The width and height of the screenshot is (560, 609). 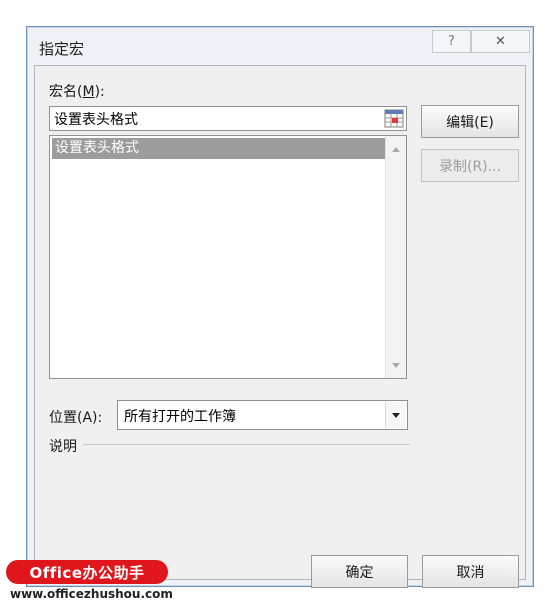 What do you see at coordinates (280, 46) in the screenshot?
I see `title-bar: 指定宏 ? ✕` at bounding box center [280, 46].